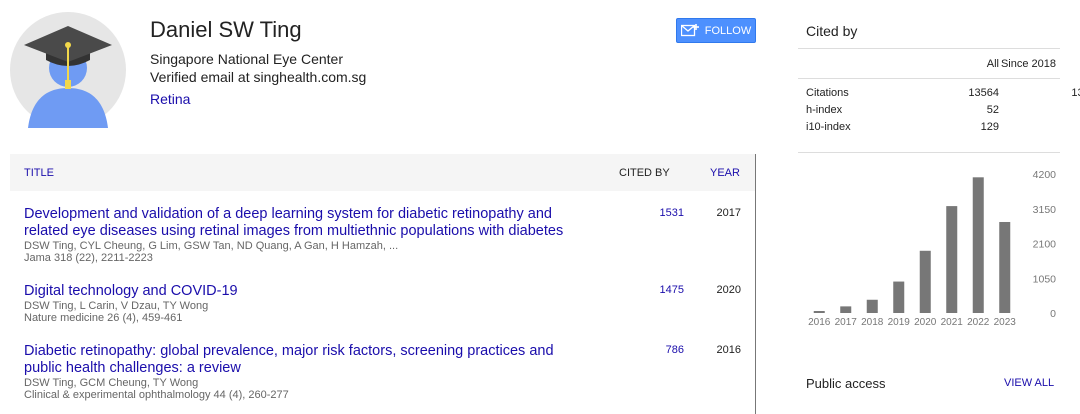 The height and width of the screenshot is (414, 1080). What do you see at coordinates (664, 213) in the screenshot?
I see `cited-by-count-link: 1531` at bounding box center [664, 213].